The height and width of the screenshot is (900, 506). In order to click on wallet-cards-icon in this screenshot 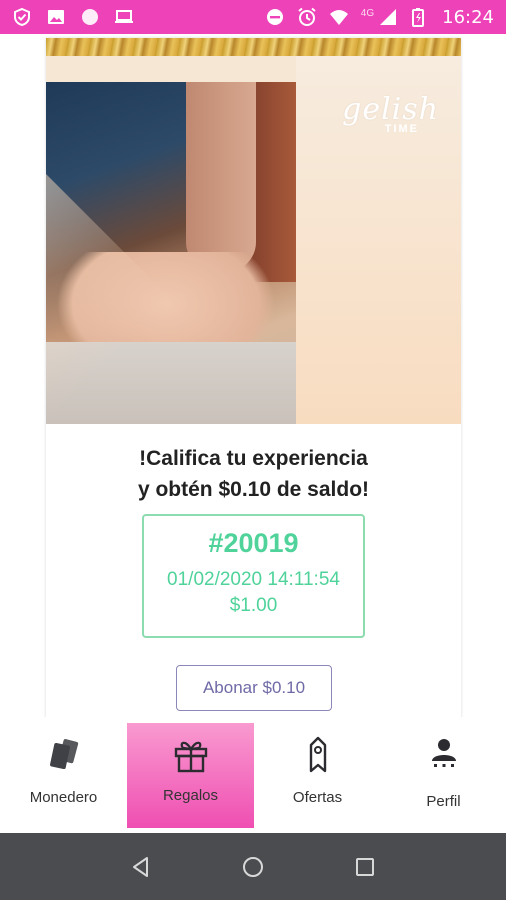, I will do `click(64, 755)`.